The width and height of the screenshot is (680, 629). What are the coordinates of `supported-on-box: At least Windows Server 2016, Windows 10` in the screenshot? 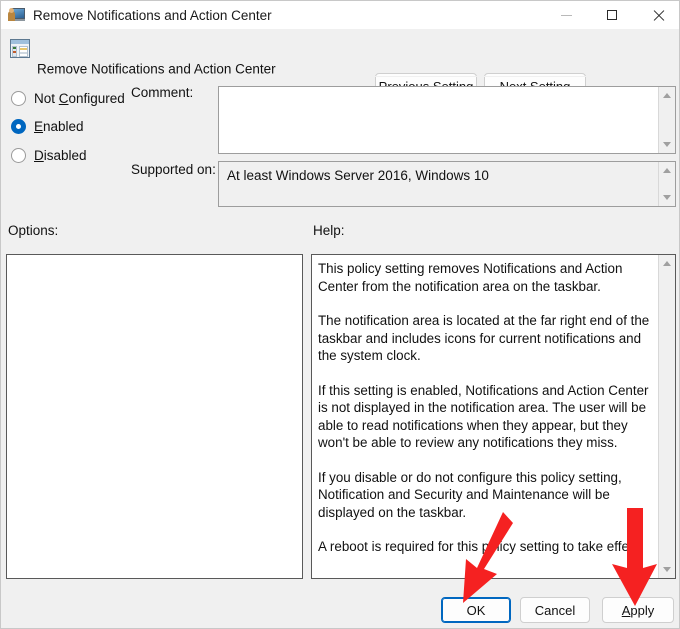 It's located at (447, 184).